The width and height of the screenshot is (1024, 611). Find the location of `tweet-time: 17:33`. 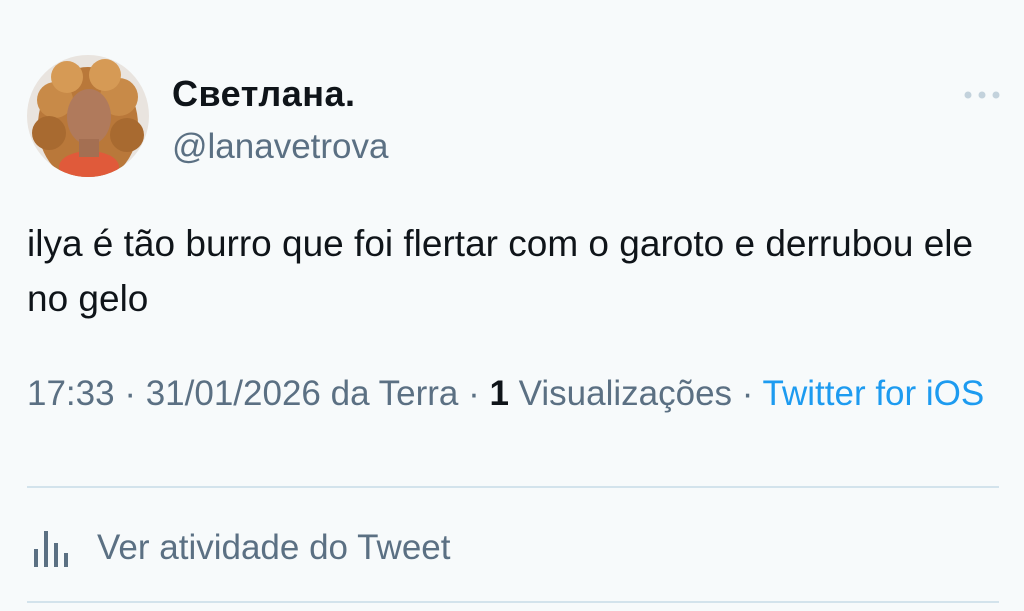

tweet-time: 17:33 is located at coordinates (71, 393).